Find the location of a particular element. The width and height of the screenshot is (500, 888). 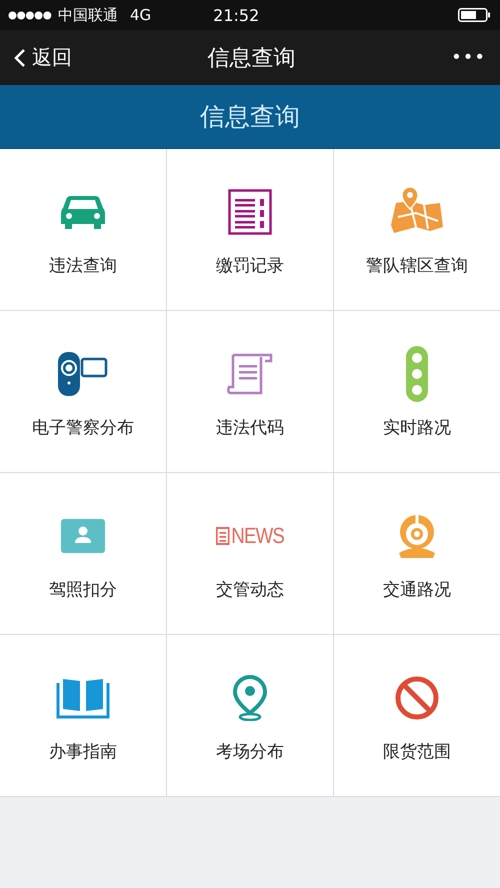

menu-tile: 电子警察分布 is located at coordinates (83, 391).